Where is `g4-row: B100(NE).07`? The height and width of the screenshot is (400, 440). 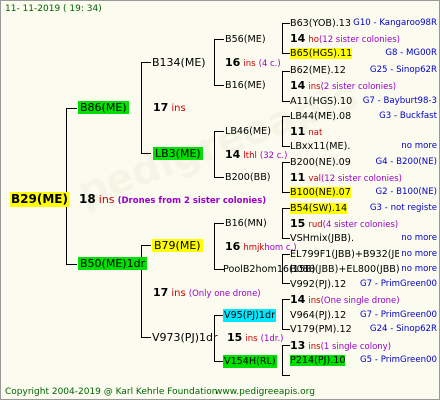
g4-row: B100(NE).07 is located at coordinates (320, 192).